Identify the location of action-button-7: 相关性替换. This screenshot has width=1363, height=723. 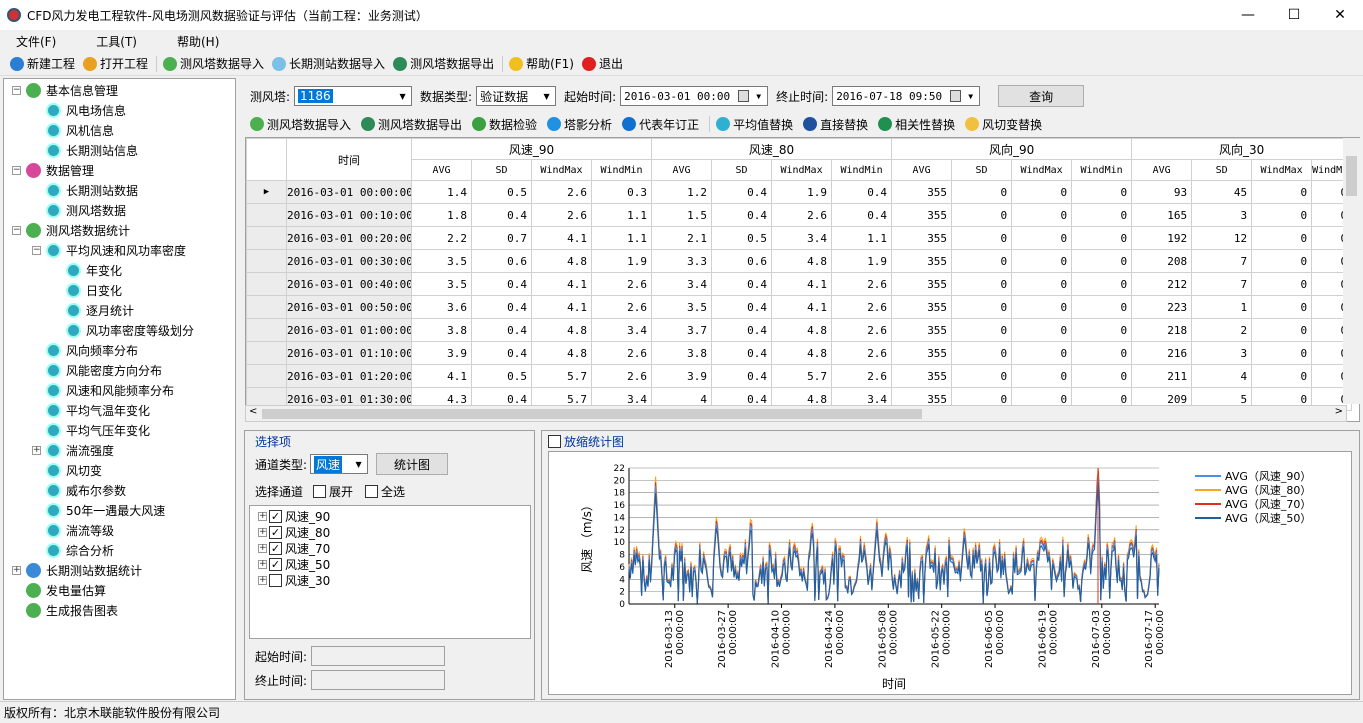
(916, 124).